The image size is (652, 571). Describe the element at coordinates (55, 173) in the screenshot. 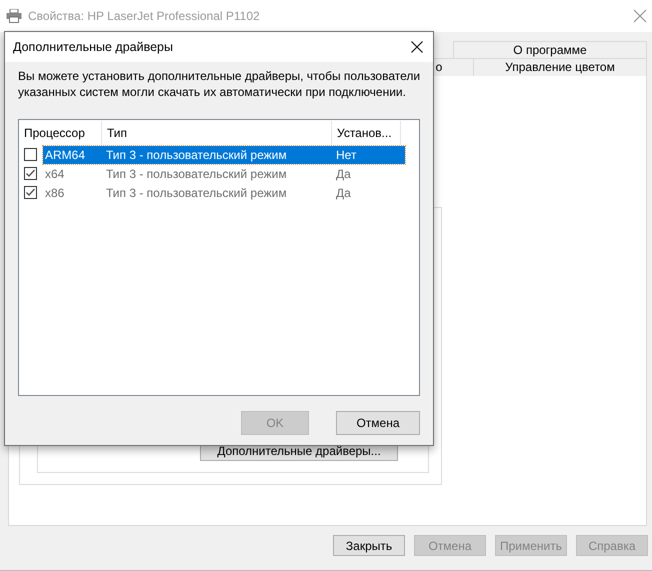

I see `table-cell-text: x64` at that location.